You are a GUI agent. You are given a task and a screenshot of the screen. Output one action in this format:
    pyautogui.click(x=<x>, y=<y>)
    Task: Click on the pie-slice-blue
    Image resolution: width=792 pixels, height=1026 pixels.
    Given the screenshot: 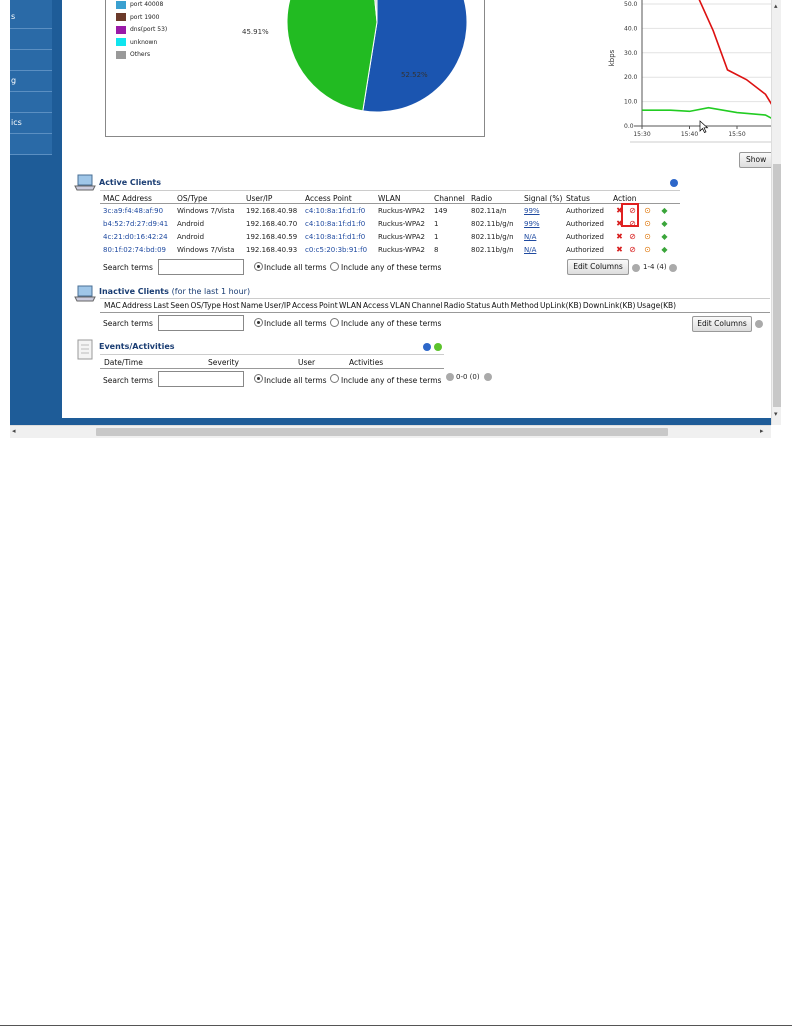 What is the action you would take?
    pyautogui.click(x=415, y=56)
    